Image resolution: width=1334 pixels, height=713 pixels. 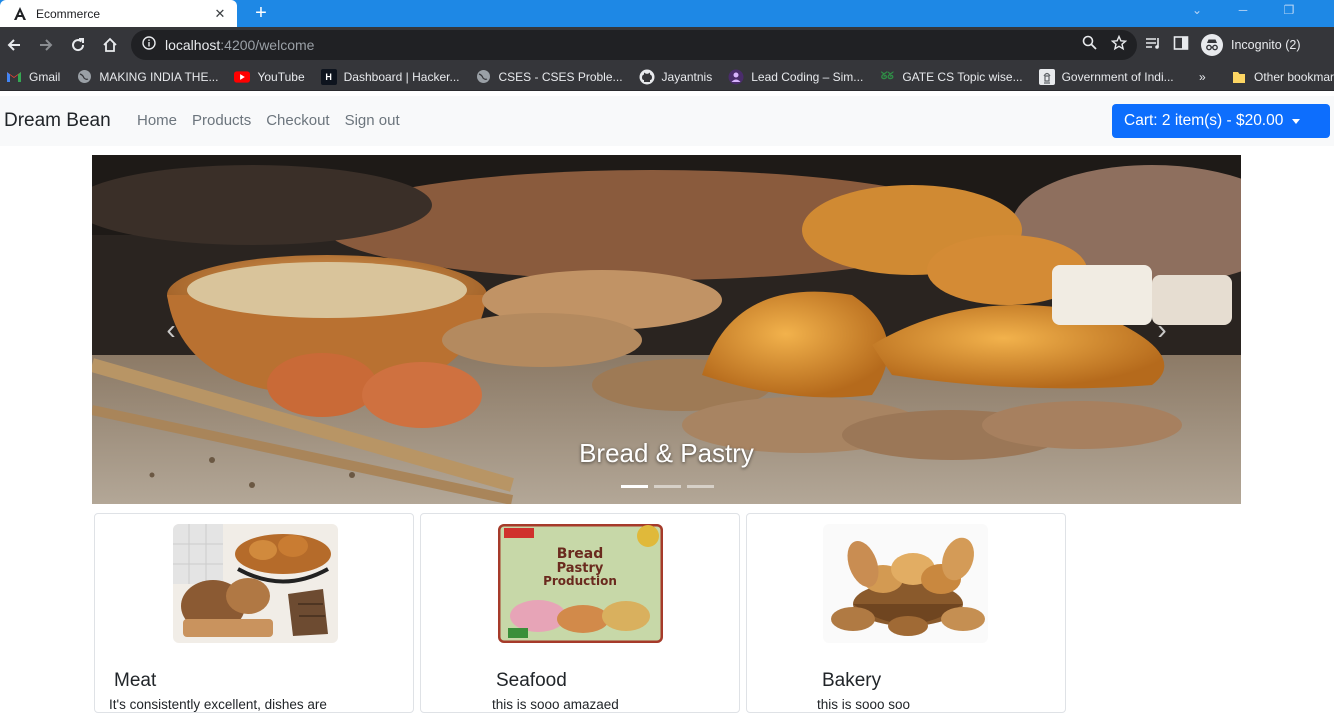 I want to click on bookmark-github: Jayantnis, so click(x=676, y=77).